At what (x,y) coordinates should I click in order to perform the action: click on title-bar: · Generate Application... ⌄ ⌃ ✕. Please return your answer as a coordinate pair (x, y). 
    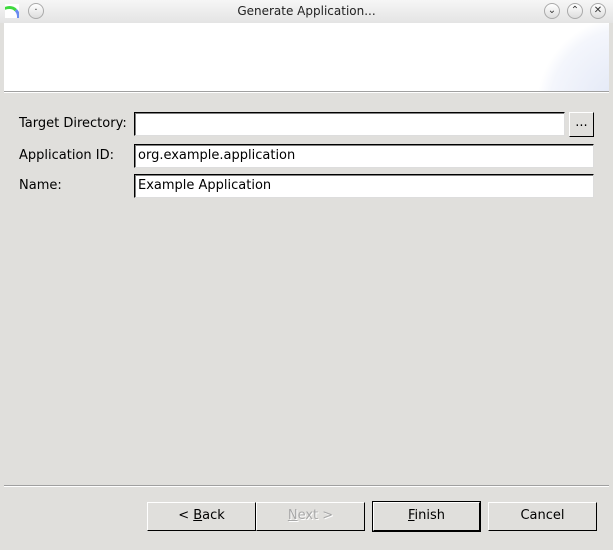
    Looking at the image, I should click on (306, 11).